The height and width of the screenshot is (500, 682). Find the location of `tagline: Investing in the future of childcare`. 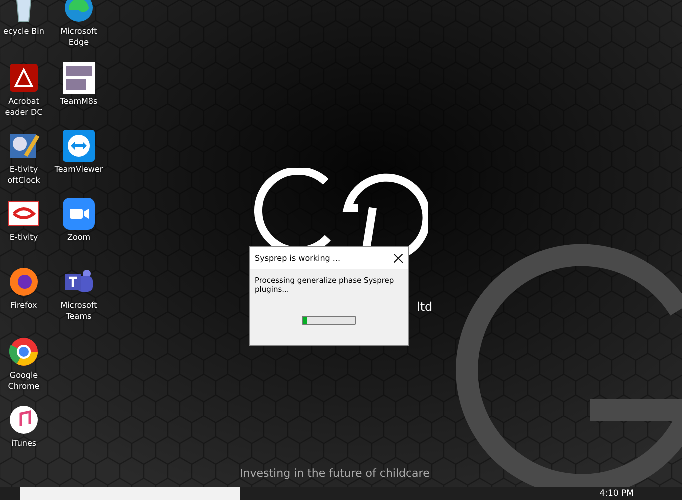

tagline: Investing in the future of childcare is located at coordinates (335, 473).